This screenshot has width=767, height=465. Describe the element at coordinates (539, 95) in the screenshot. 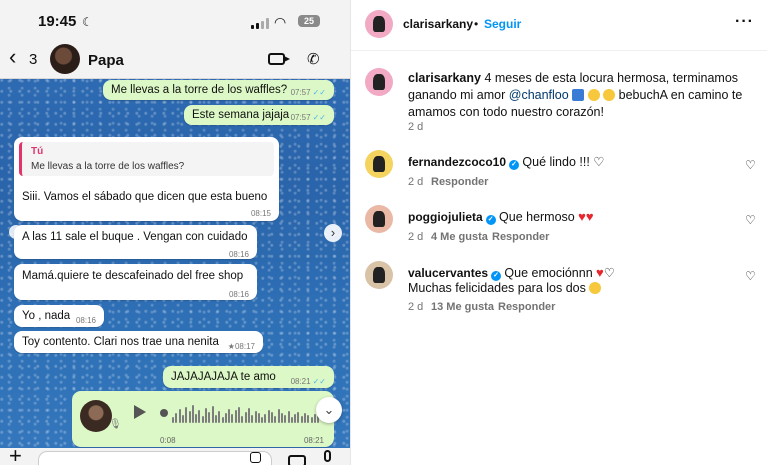

I see `caption-mention: @chanfloo` at that location.